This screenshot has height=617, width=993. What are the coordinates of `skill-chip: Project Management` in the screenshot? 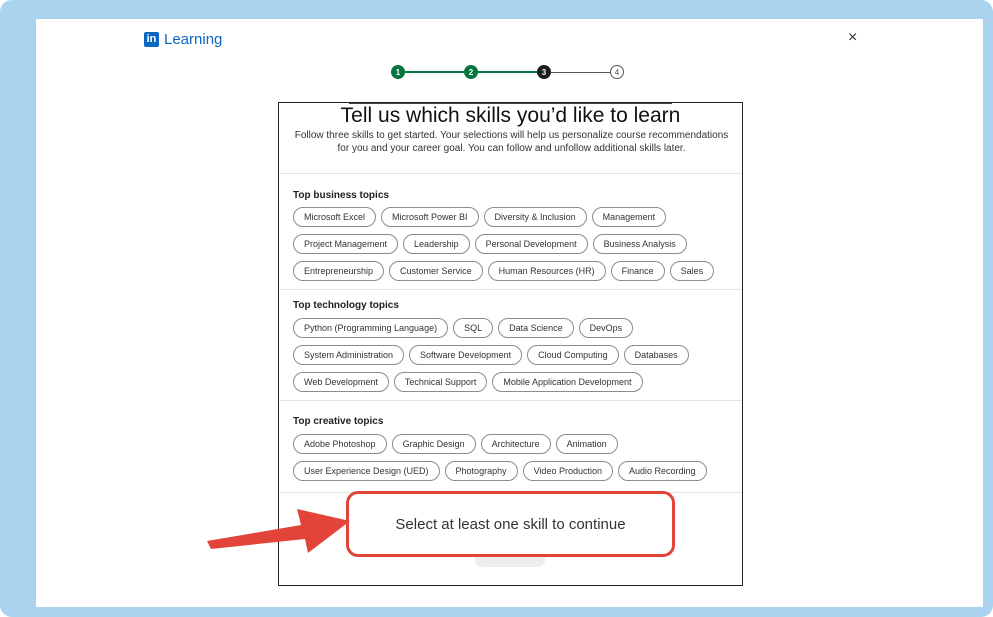 It's located at (346, 244).